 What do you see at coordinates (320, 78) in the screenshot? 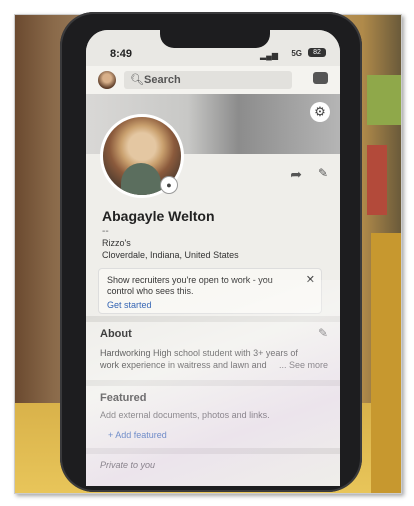
I see `message-icon` at bounding box center [320, 78].